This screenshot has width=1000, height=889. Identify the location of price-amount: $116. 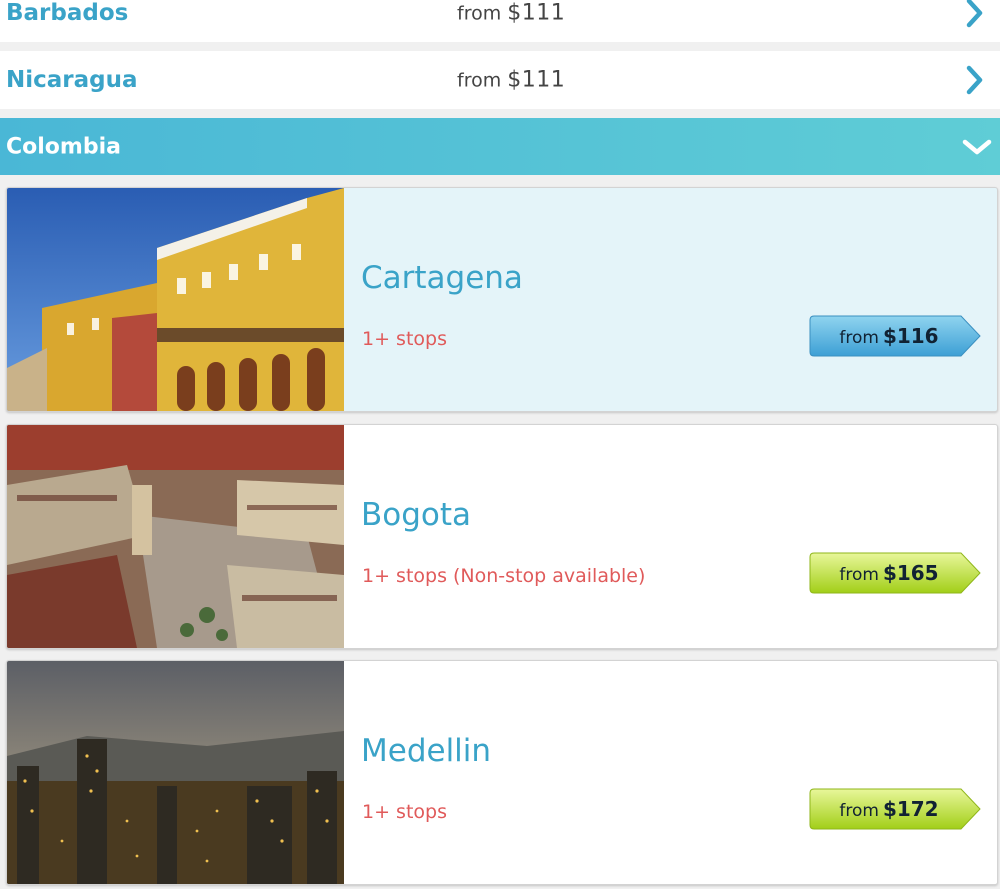
(910, 336).